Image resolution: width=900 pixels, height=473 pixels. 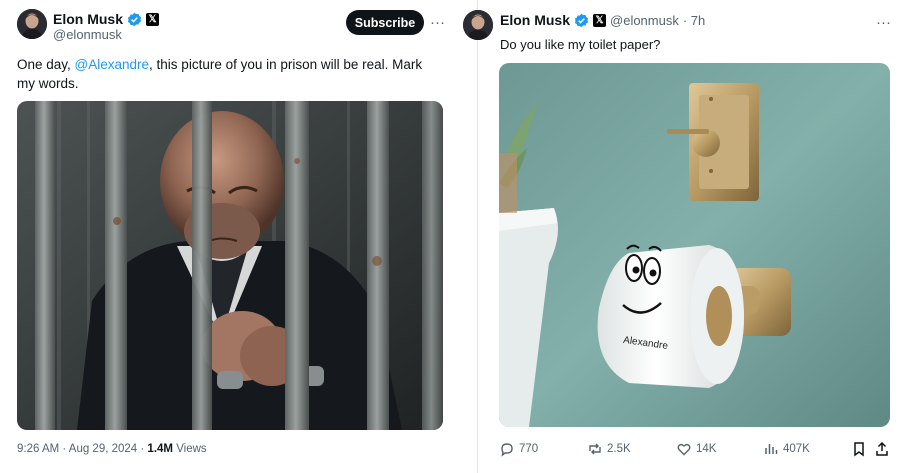 I want to click on reply-icon, so click(x=507, y=450).